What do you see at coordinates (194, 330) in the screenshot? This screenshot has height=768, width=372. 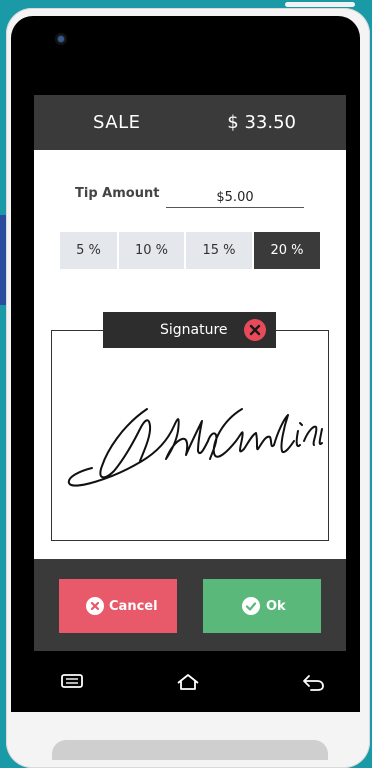 I see `signature-label: Signature` at bounding box center [194, 330].